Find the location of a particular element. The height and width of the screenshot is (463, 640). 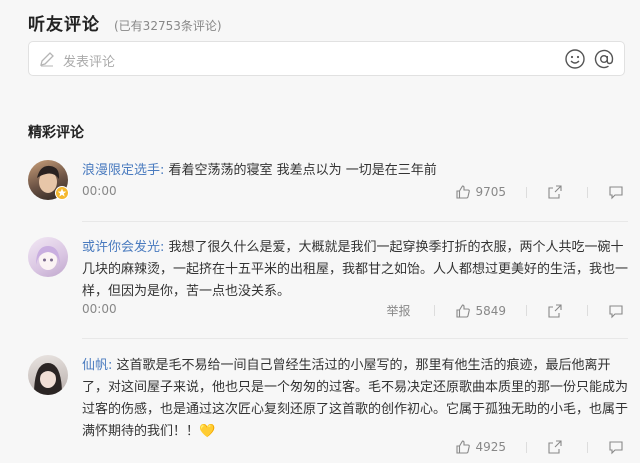

comment-actions: 举报 5849 is located at coordinates (507, 310).